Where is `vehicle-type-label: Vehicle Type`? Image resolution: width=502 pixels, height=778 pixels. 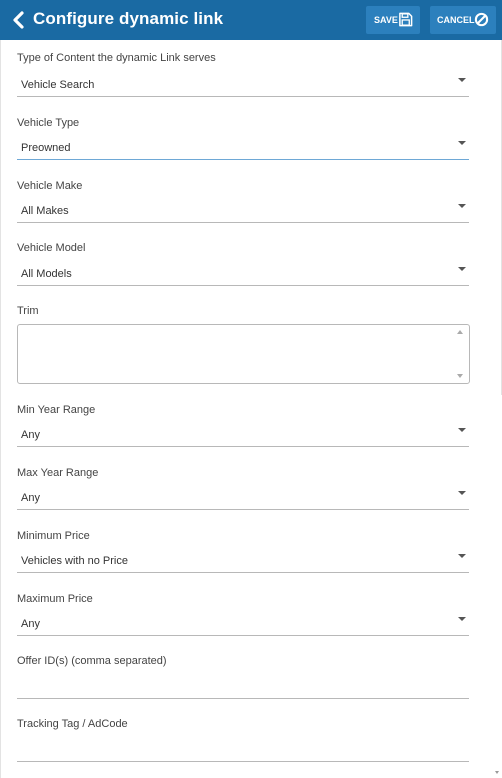
vehicle-type-label: Vehicle Type is located at coordinates (48, 123).